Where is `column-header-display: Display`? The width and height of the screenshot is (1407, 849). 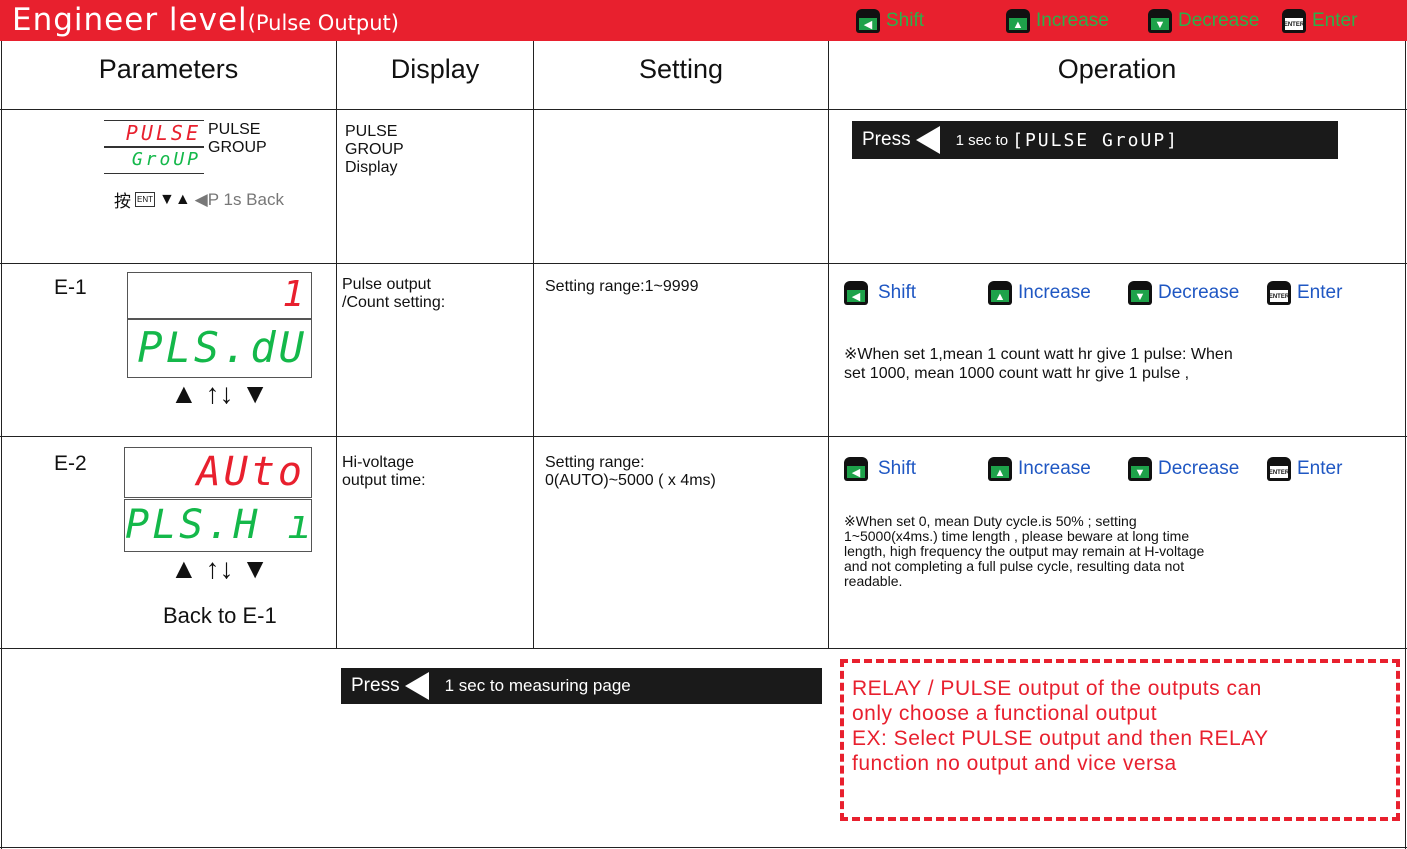
column-header-display: Display is located at coordinates (435, 69).